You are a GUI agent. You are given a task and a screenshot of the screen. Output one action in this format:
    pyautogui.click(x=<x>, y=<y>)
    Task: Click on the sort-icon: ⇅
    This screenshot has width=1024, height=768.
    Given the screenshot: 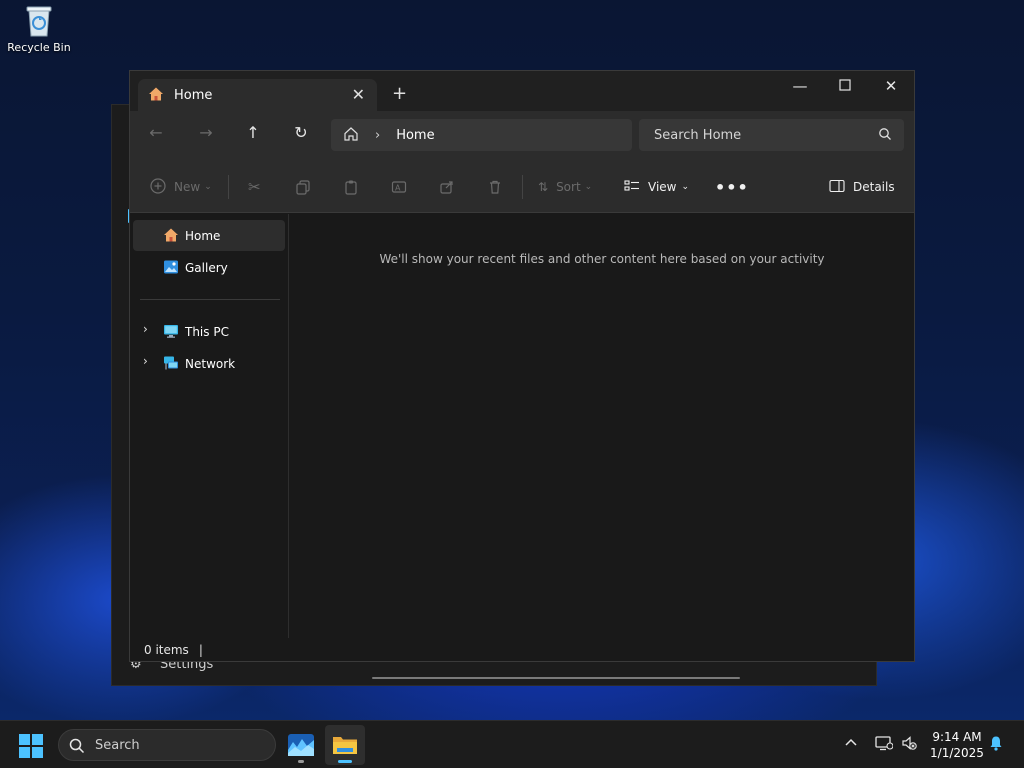 What is the action you would take?
    pyautogui.click(x=543, y=187)
    